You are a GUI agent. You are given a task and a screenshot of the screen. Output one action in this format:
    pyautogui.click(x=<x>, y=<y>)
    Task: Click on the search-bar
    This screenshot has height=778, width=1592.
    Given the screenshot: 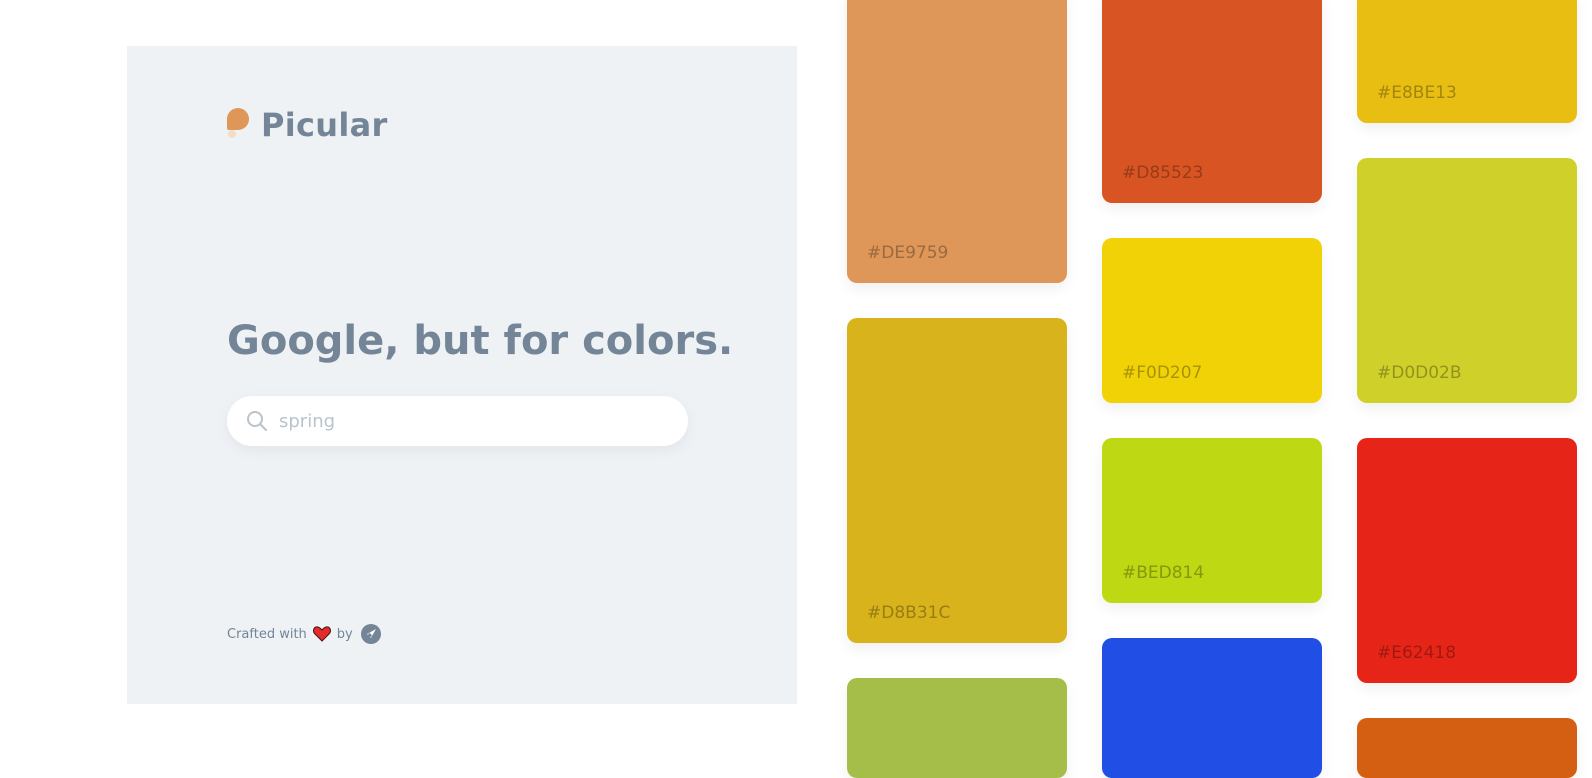 What is the action you would take?
    pyautogui.click(x=457, y=421)
    